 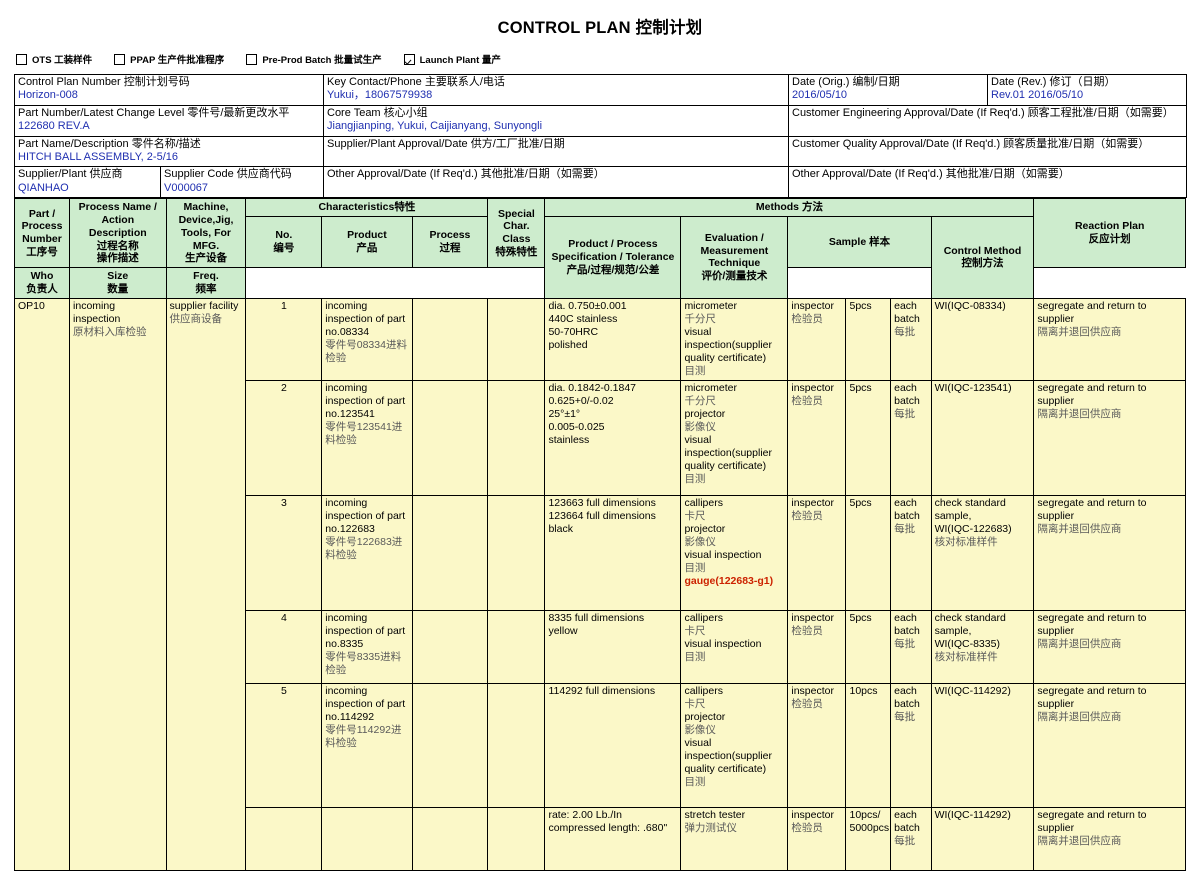 I want to click on cell-control-method: WI(IQC-123541), so click(x=982, y=437).